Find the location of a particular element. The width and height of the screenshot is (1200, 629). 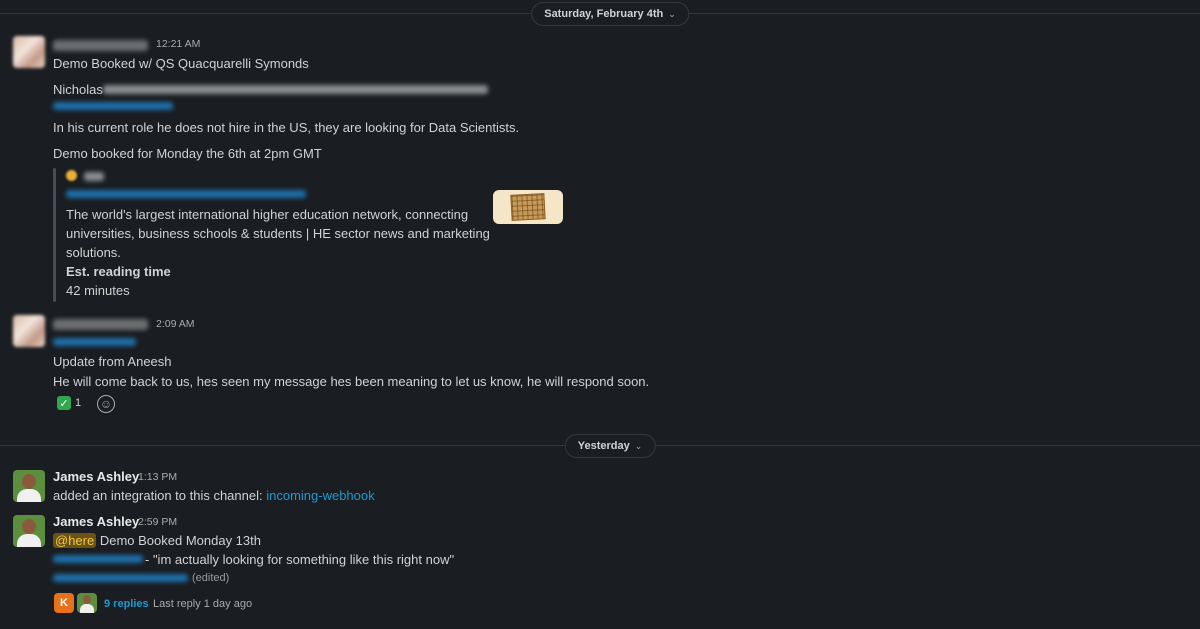

check-mark-emoji-icon: ✓ is located at coordinates (64, 403).